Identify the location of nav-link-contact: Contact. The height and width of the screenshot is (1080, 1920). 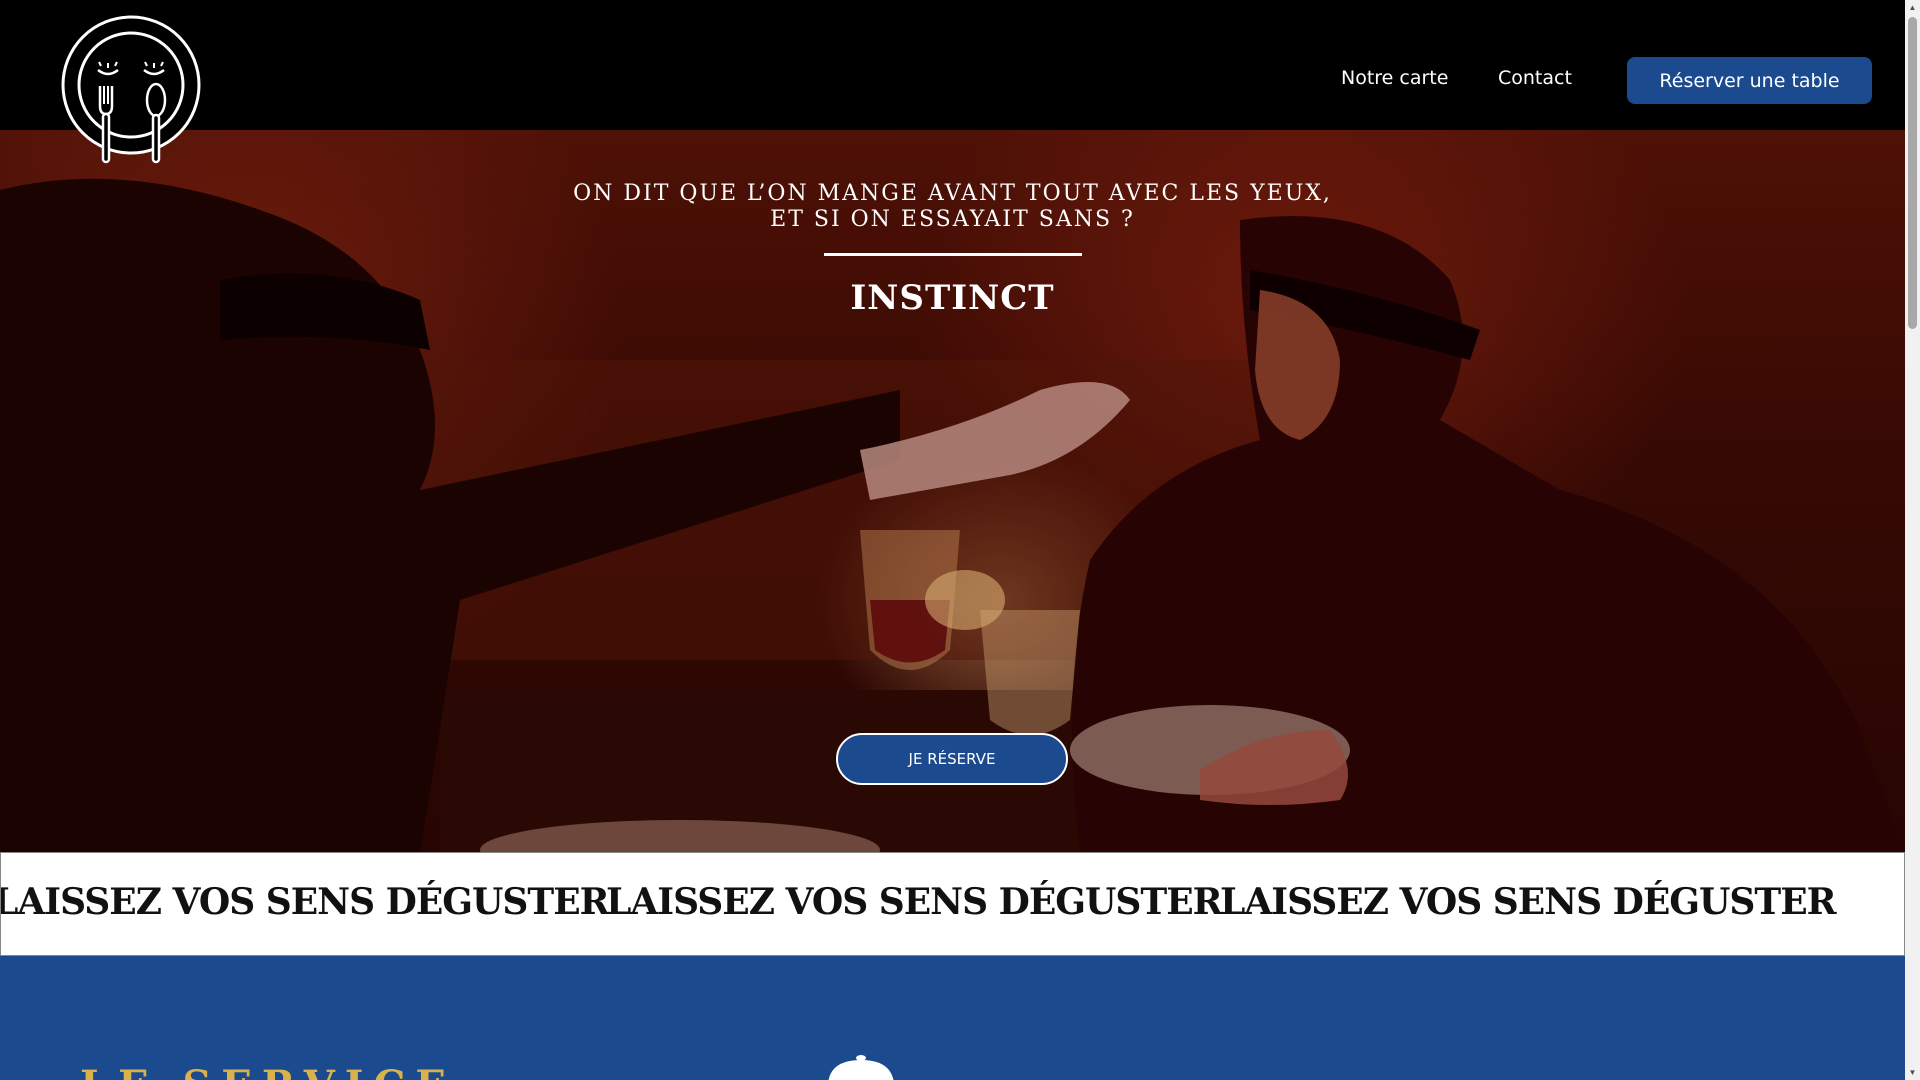
(1535, 78).